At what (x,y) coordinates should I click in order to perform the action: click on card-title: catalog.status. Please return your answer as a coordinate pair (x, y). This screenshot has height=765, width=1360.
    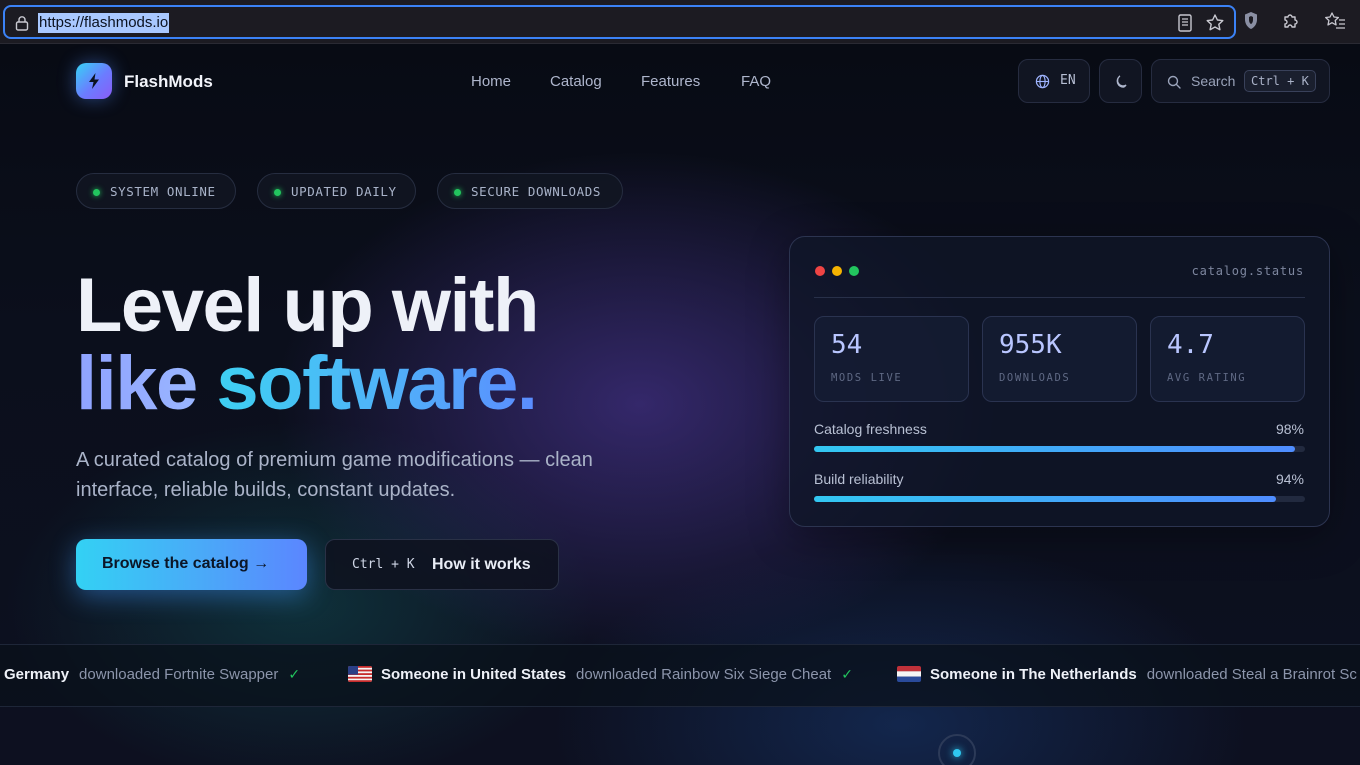
    Looking at the image, I should click on (1247, 271).